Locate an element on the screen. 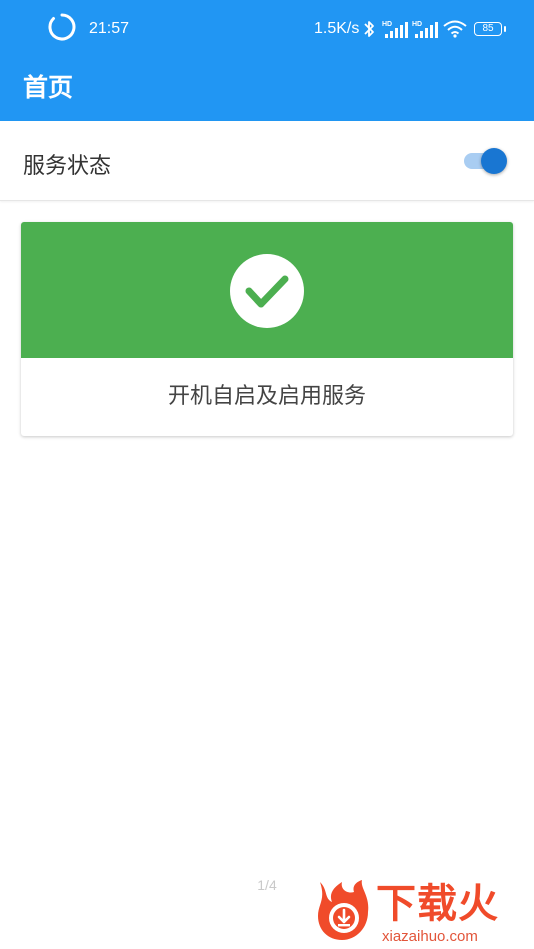 This screenshot has height=949, width=534. watermark-domain: xiazaihuo.com is located at coordinates (430, 936).